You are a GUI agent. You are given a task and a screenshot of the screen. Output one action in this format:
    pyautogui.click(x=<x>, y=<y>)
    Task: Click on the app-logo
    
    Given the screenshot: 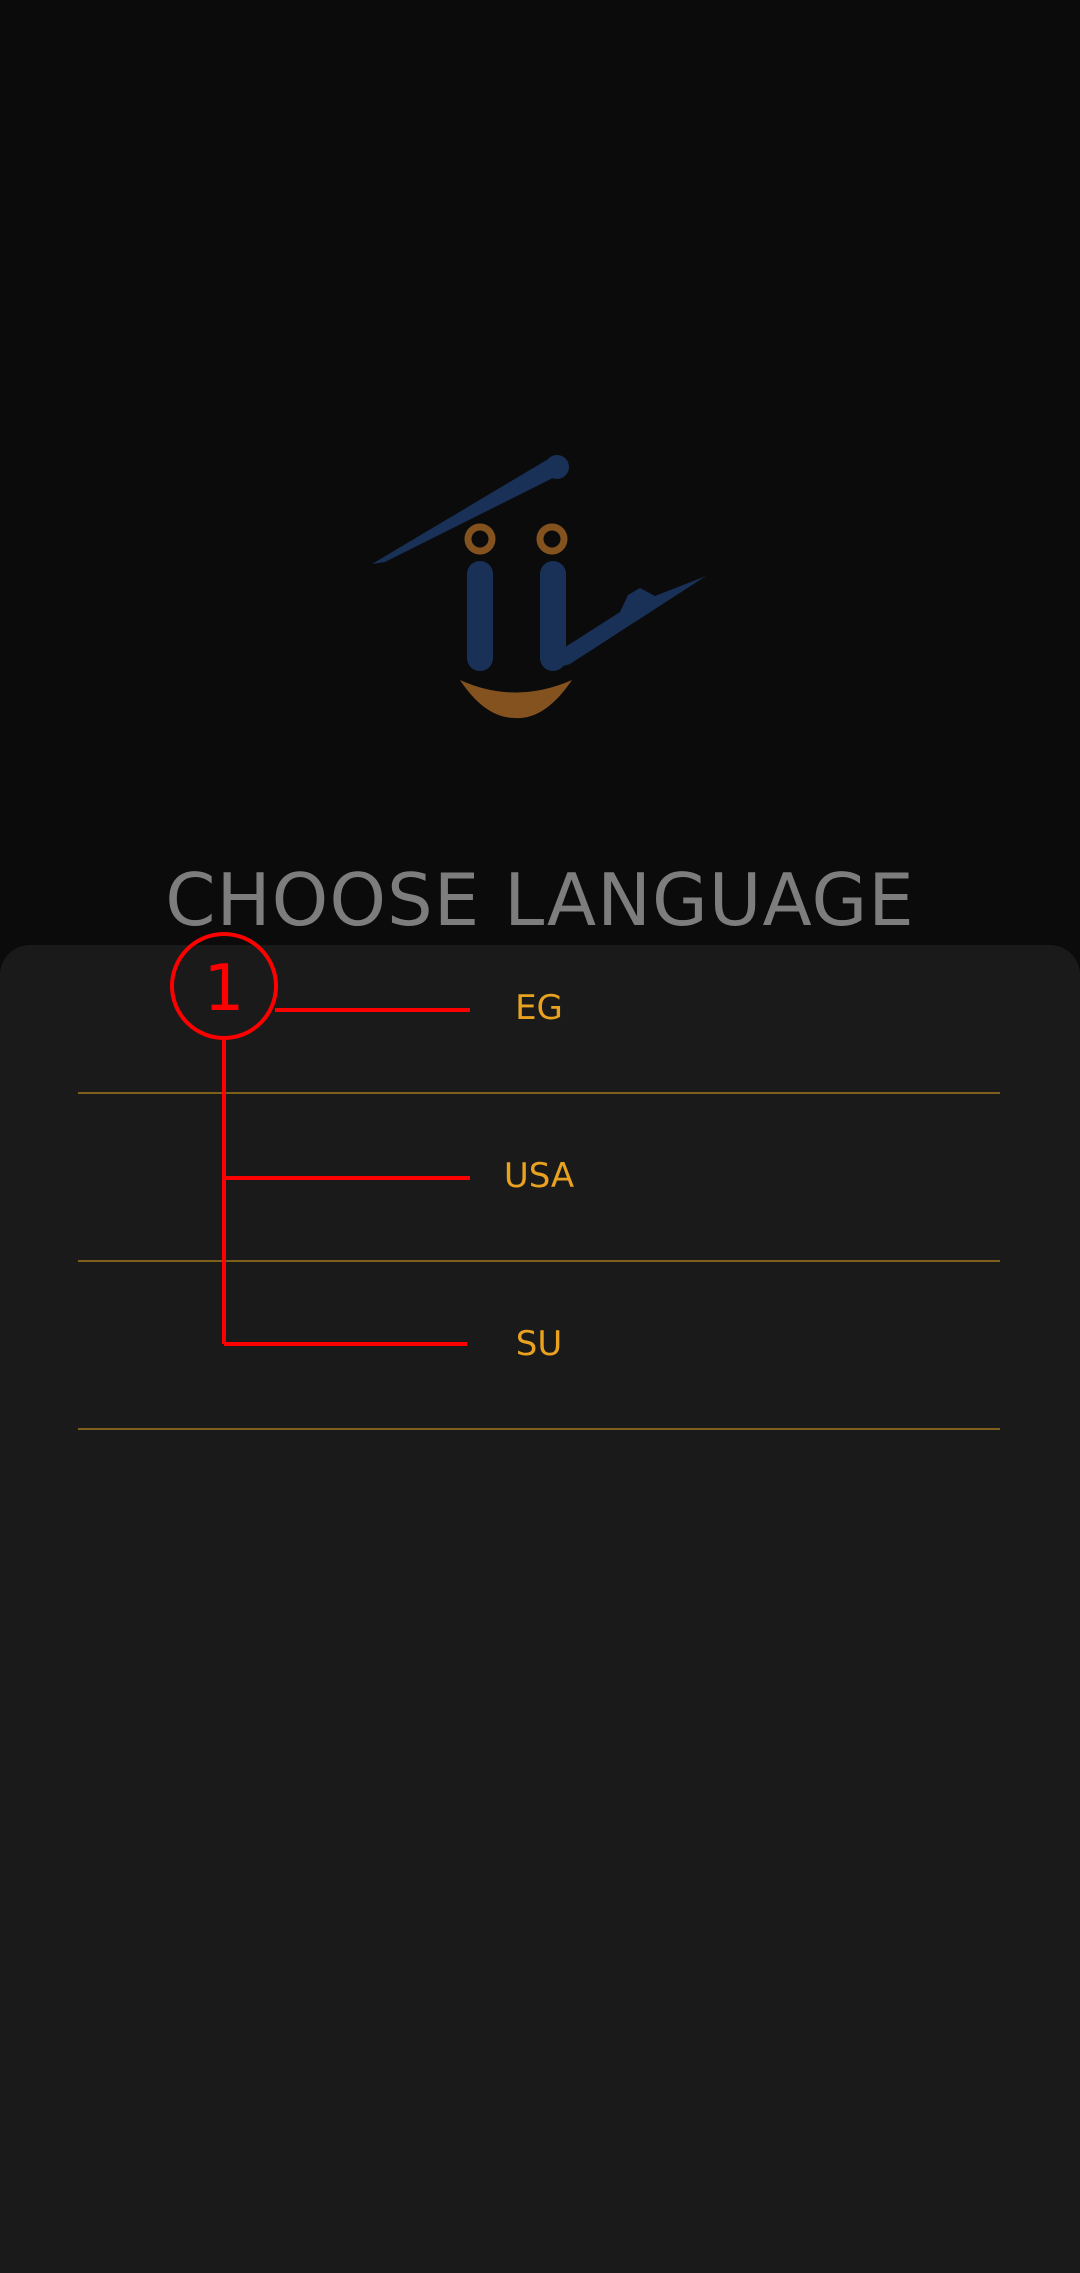 What is the action you would take?
    pyautogui.click(x=539, y=587)
    